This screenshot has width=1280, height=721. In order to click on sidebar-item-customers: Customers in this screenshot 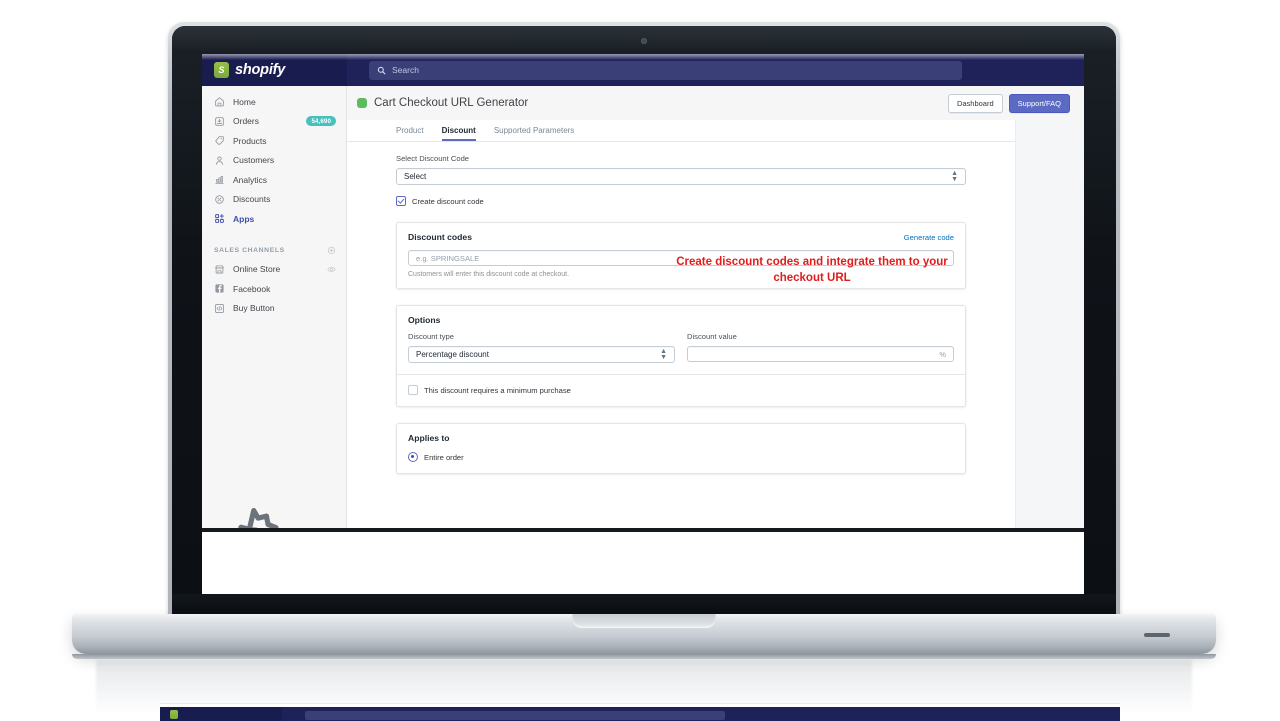, I will do `click(274, 161)`.